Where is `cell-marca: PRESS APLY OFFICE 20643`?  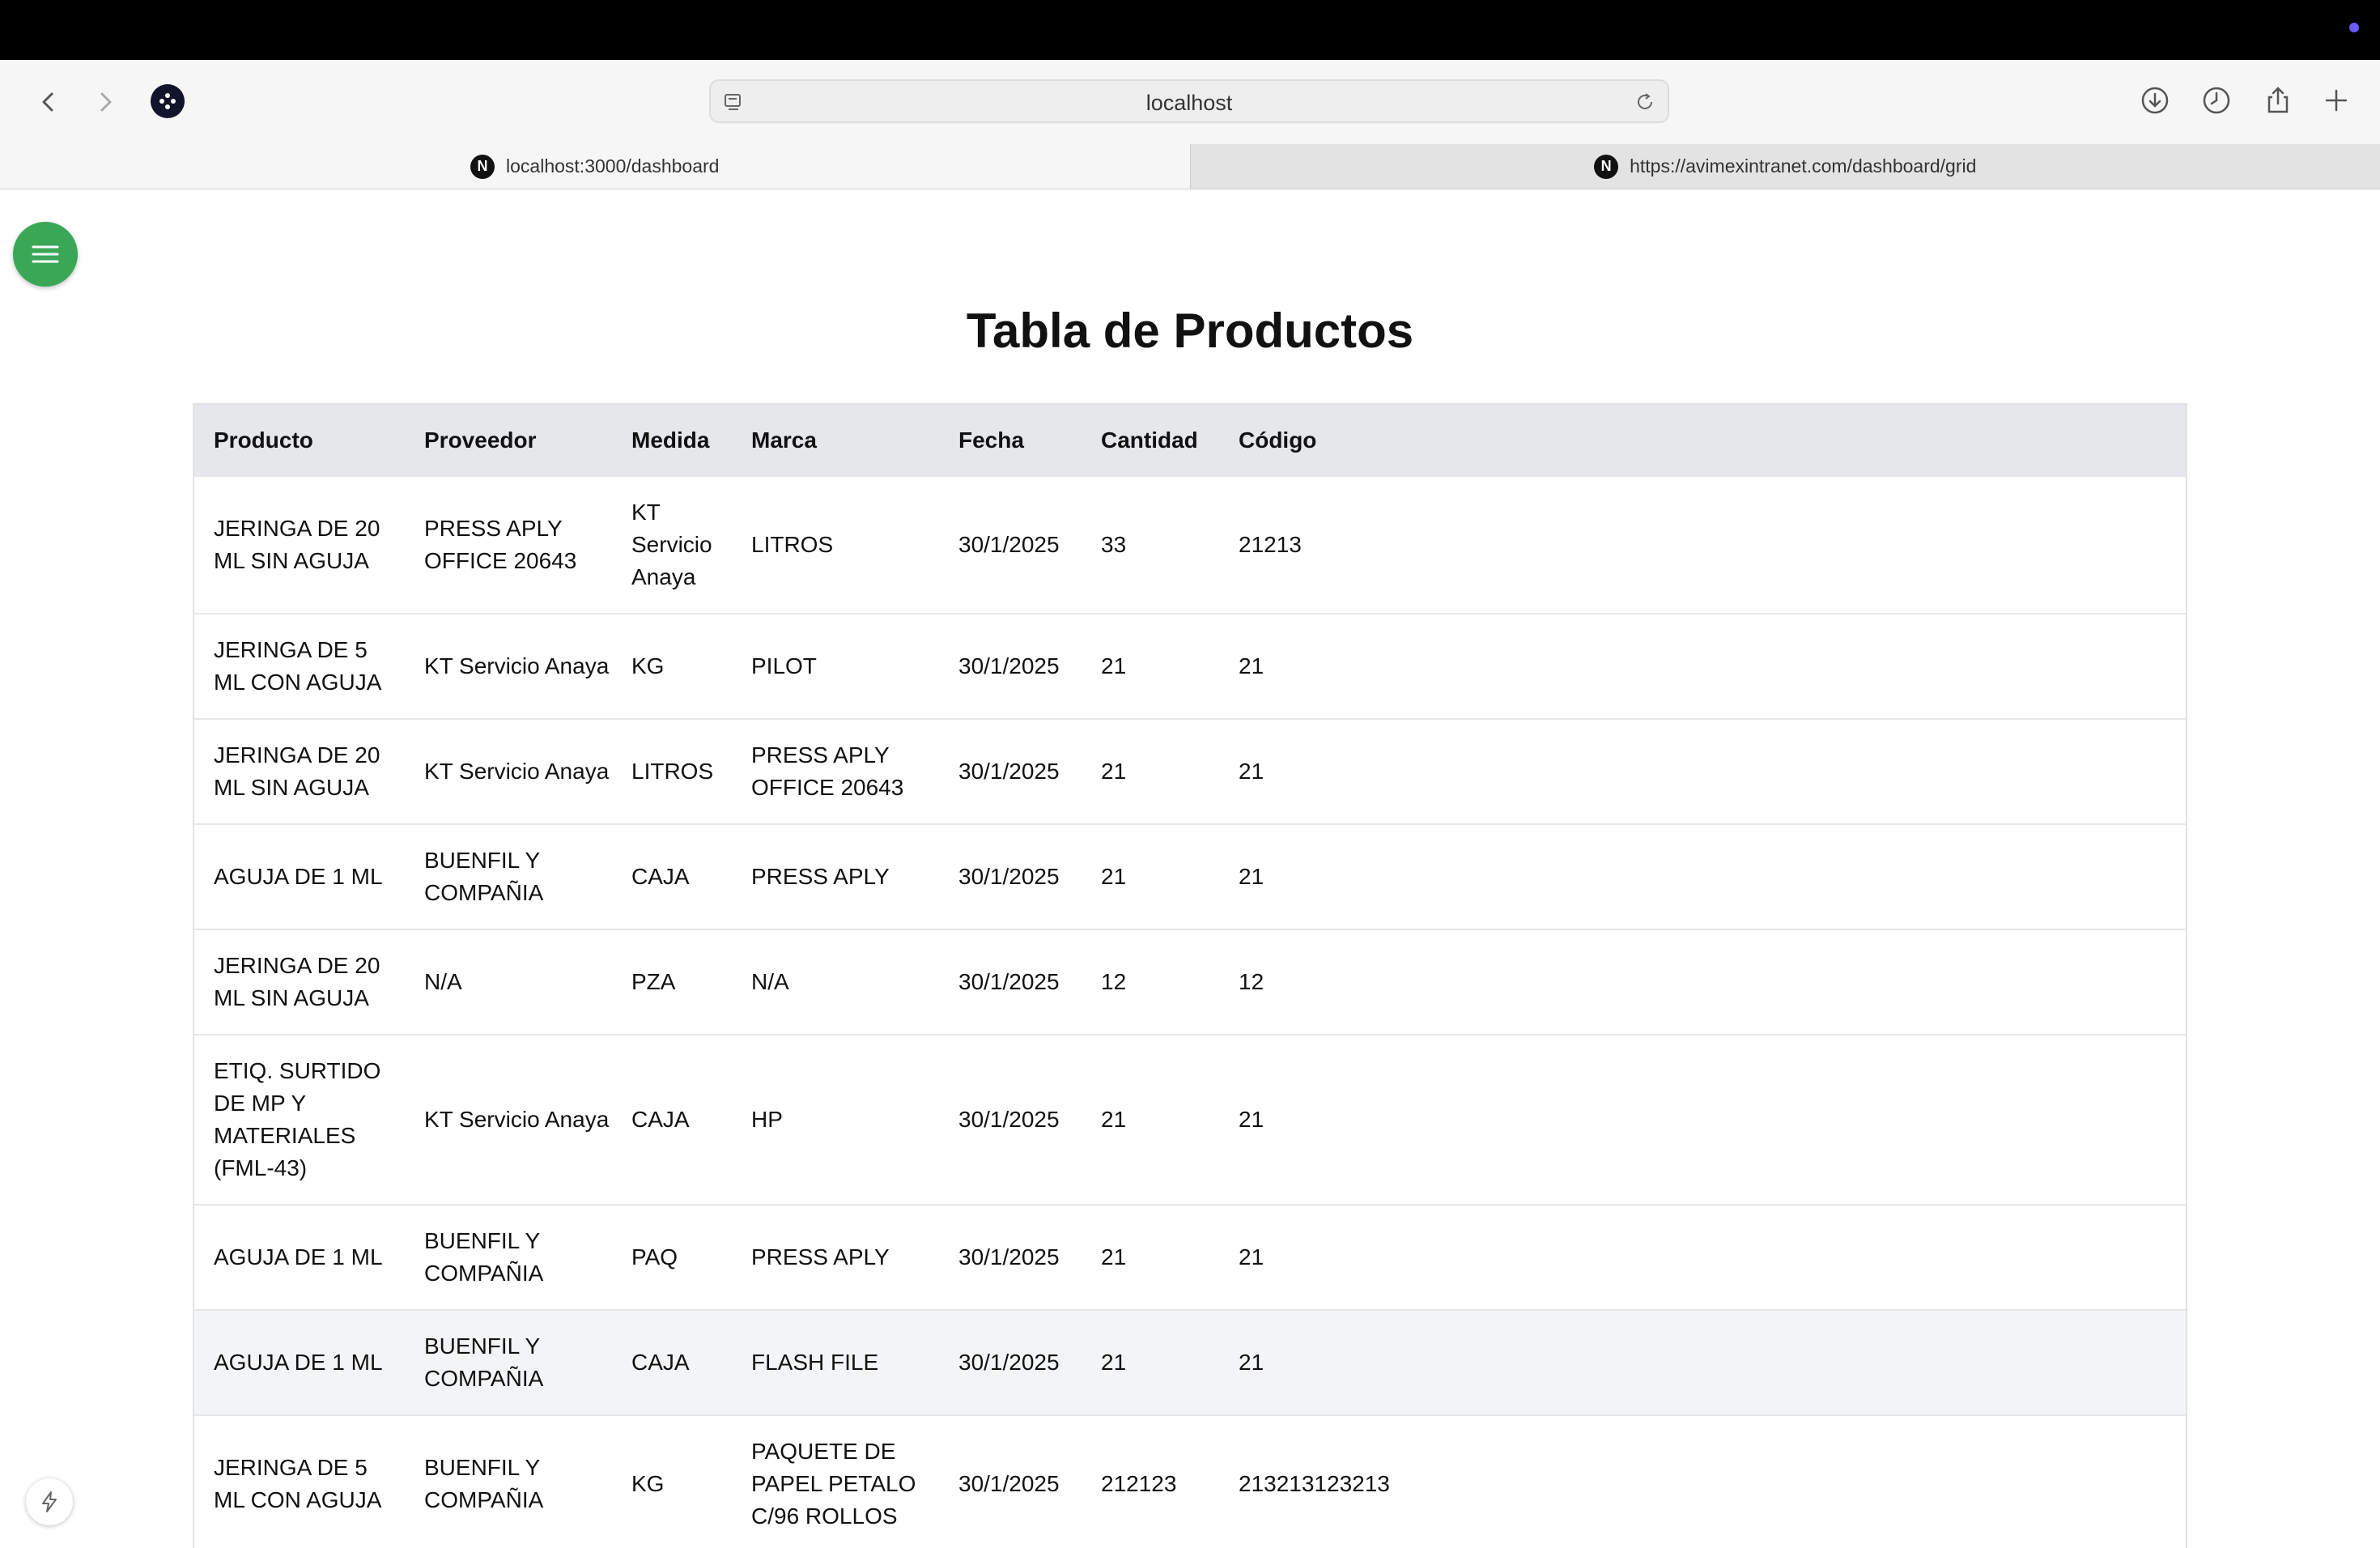
cell-marca: PRESS APLY OFFICE 20643 is located at coordinates (836, 771).